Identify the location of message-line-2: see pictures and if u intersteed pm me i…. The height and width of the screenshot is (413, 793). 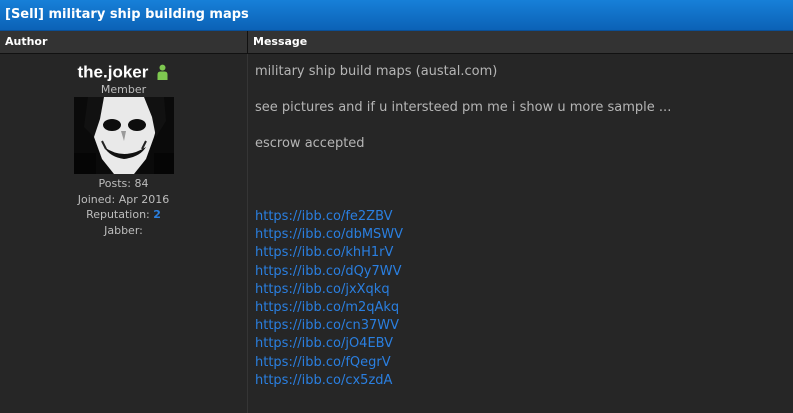
(463, 107).